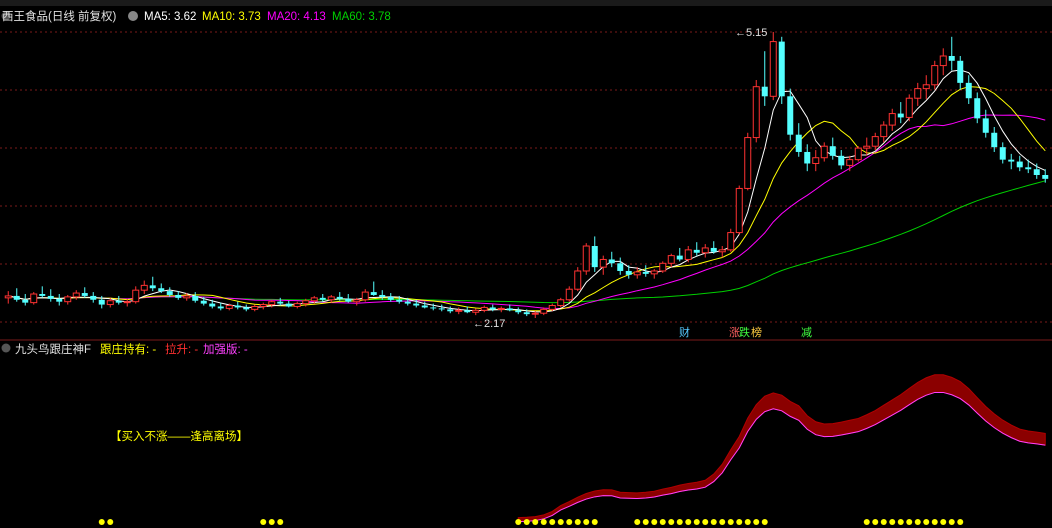 The image size is (1052, 528). Describe the element at coordinates (751, 33) in the screenshot. I see `high-price-label: ←5.15` at that location.